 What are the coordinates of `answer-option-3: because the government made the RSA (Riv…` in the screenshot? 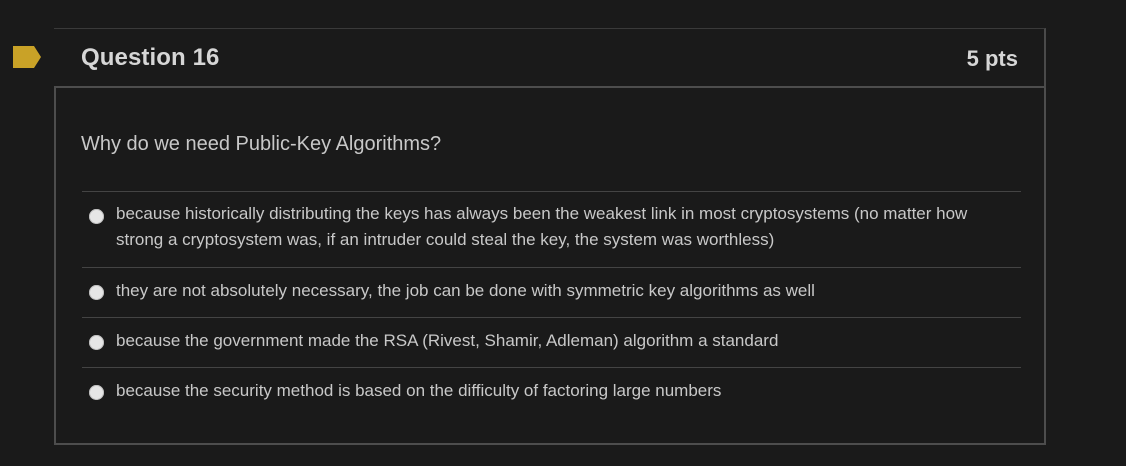 It's located at (551, 342).